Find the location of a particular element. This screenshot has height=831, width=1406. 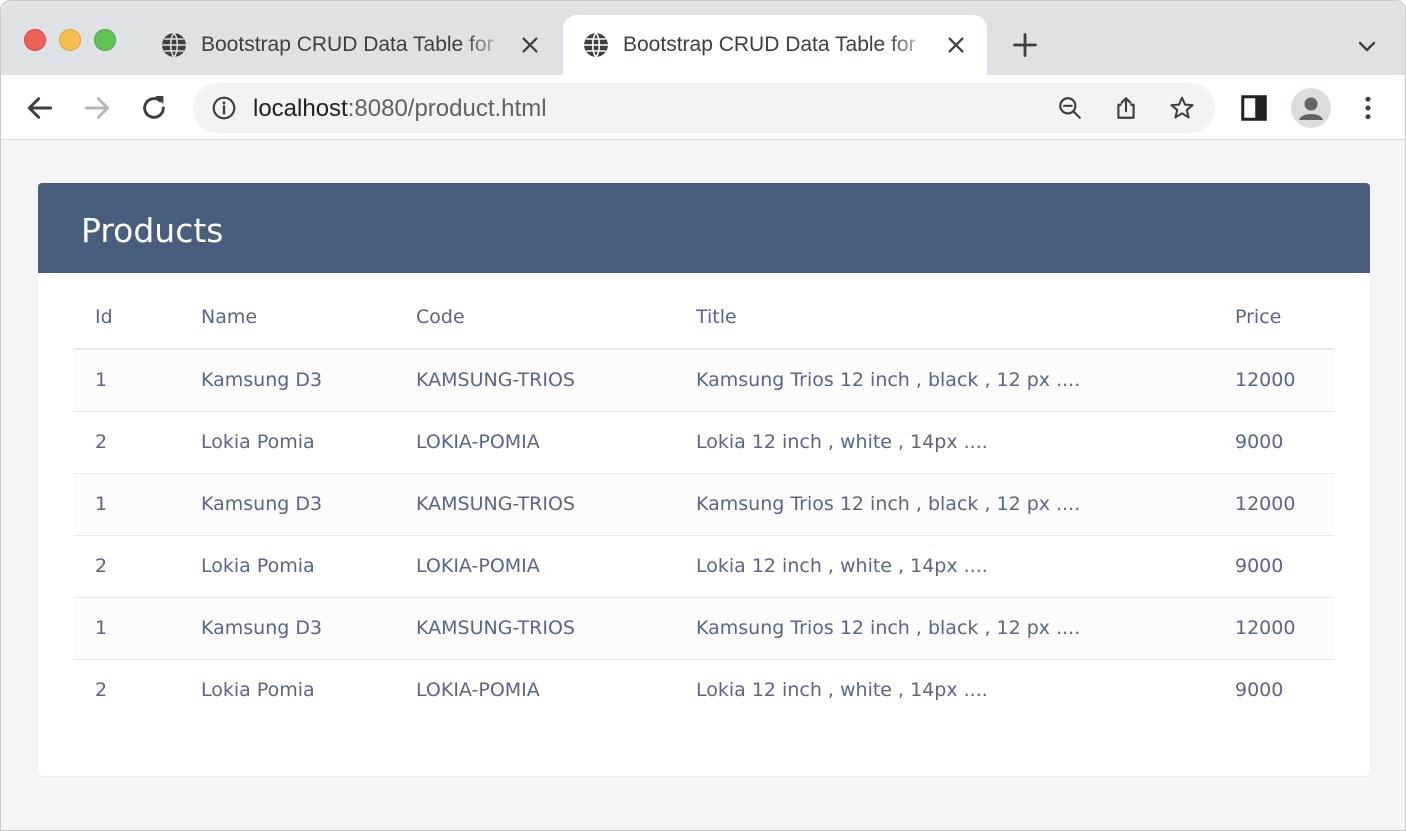

column-header-price: Price is located at coordinates (1274, 318).